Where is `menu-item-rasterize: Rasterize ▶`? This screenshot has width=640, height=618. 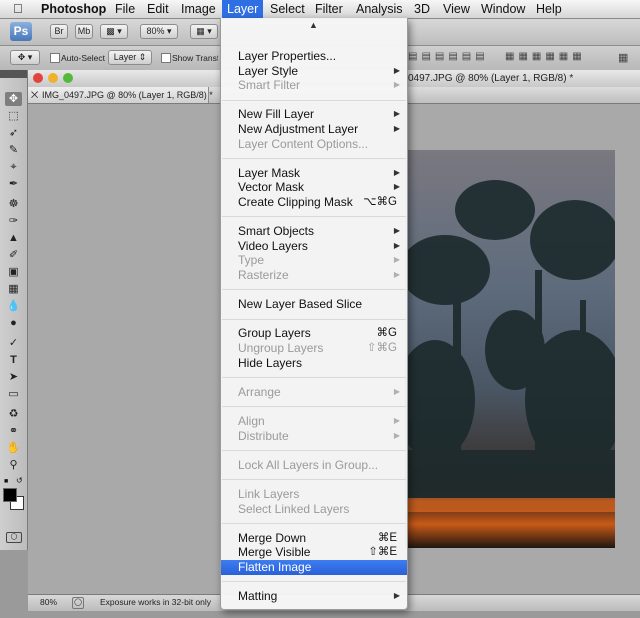
menu-item-rasterize: Rasterize ▶ is located at coordinates (314, 275).